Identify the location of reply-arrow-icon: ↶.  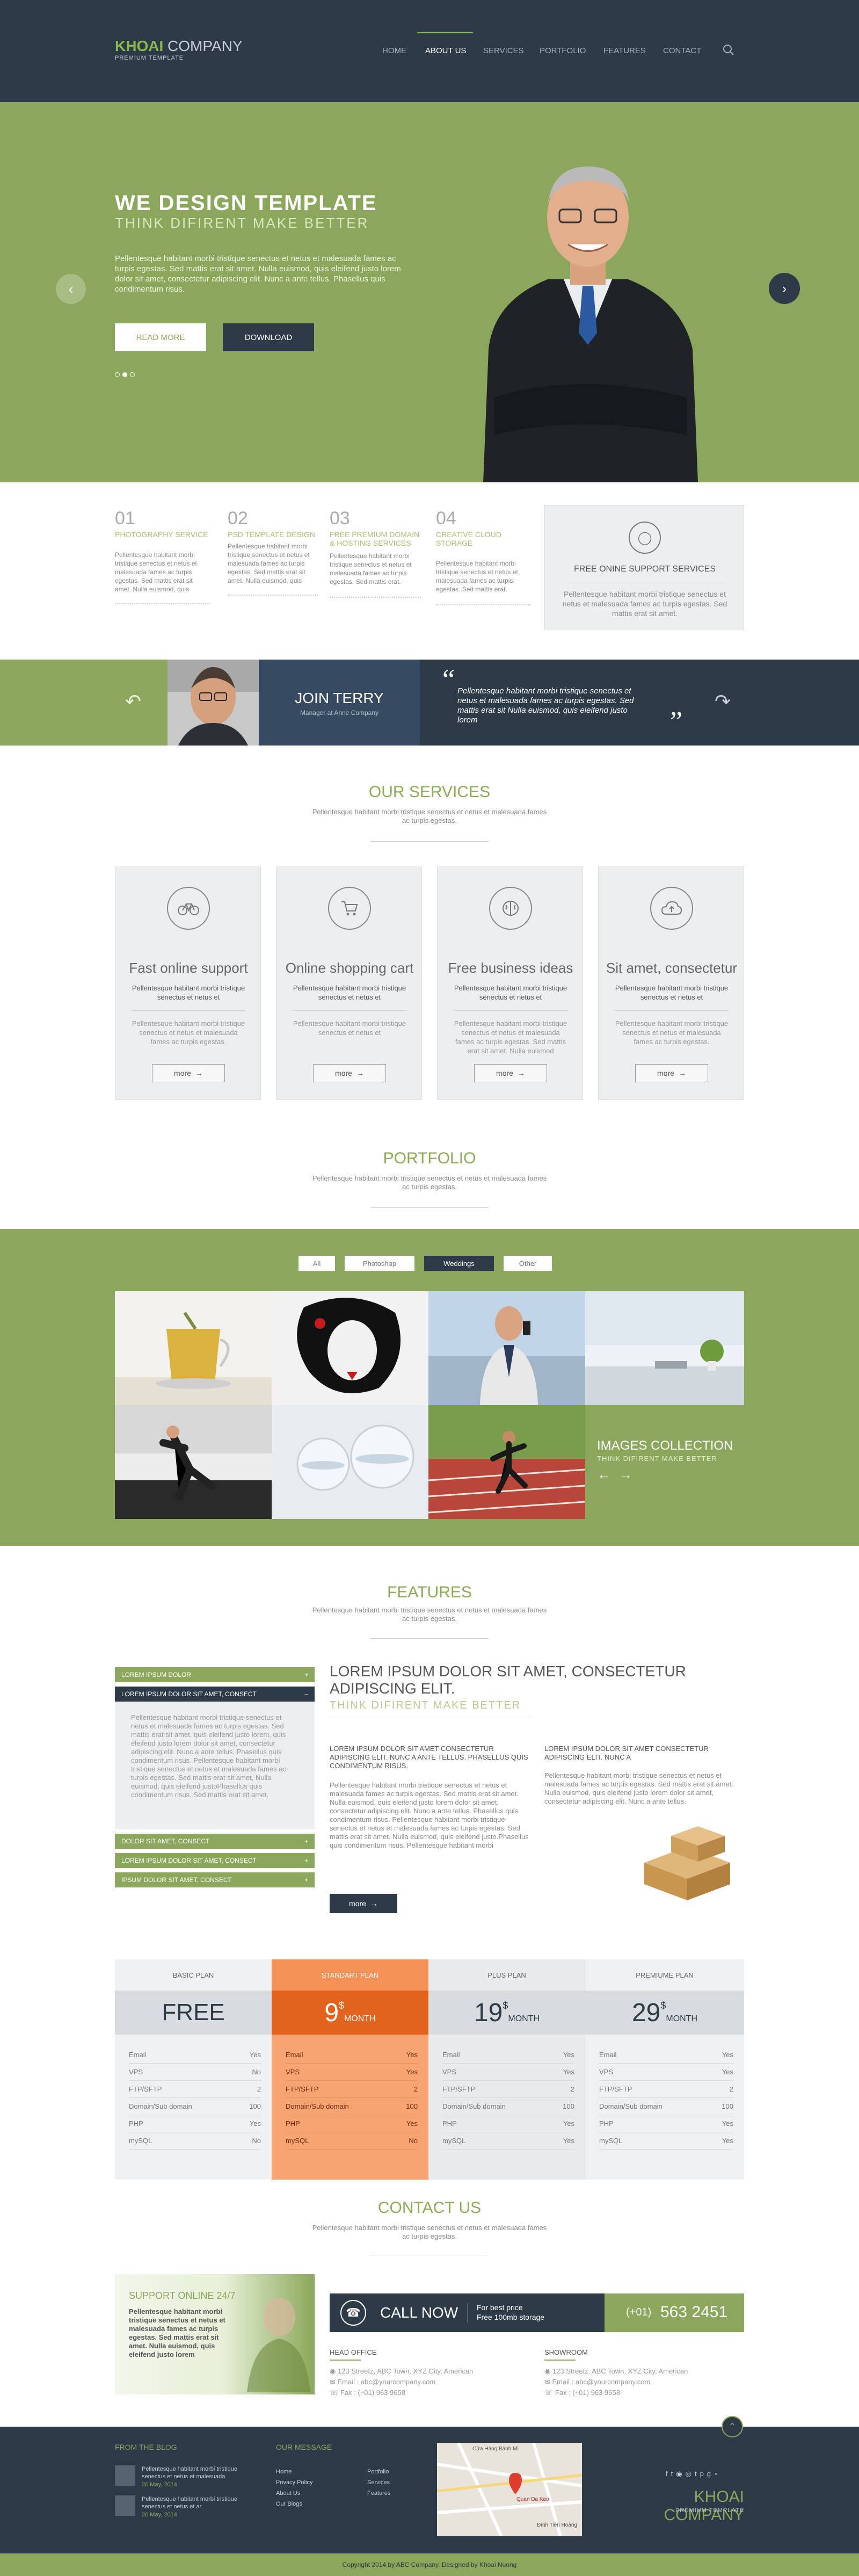
(133, 701).